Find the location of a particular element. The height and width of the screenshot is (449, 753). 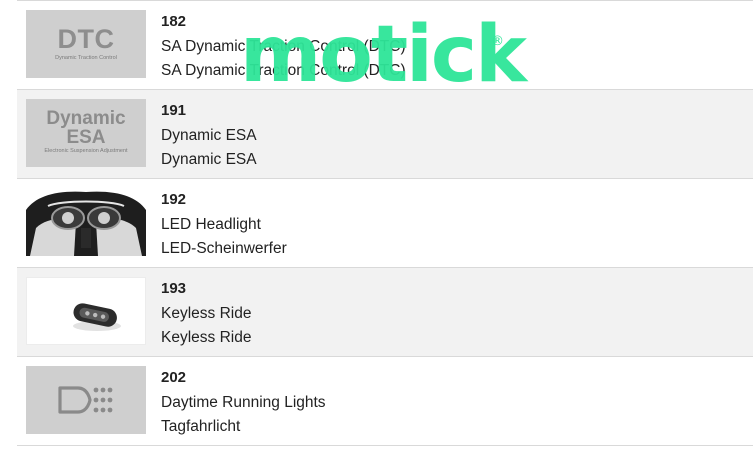

option-name-en: SA Dynamic Traction Control (DTC) is located at coordinates (283, 46).